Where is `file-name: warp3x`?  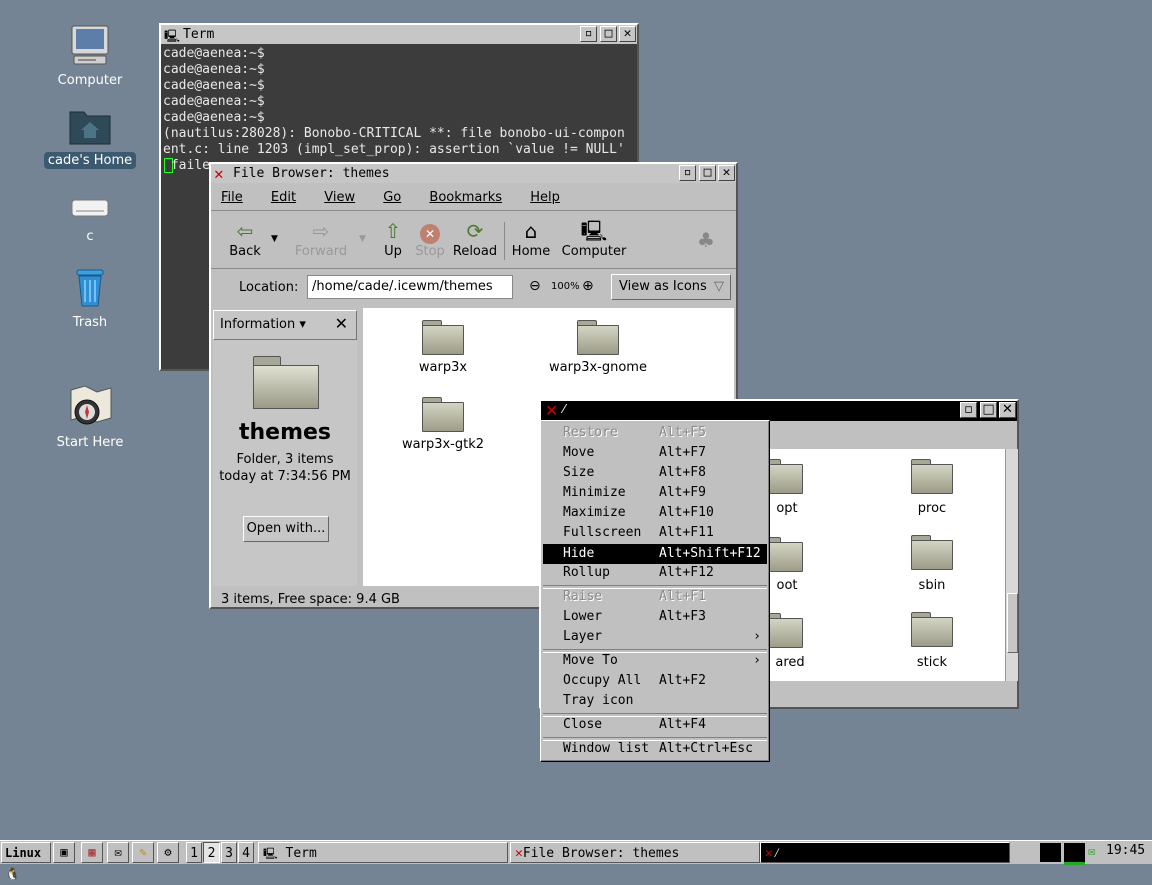 file-name: warp3x is located at coordinates (443, 367).